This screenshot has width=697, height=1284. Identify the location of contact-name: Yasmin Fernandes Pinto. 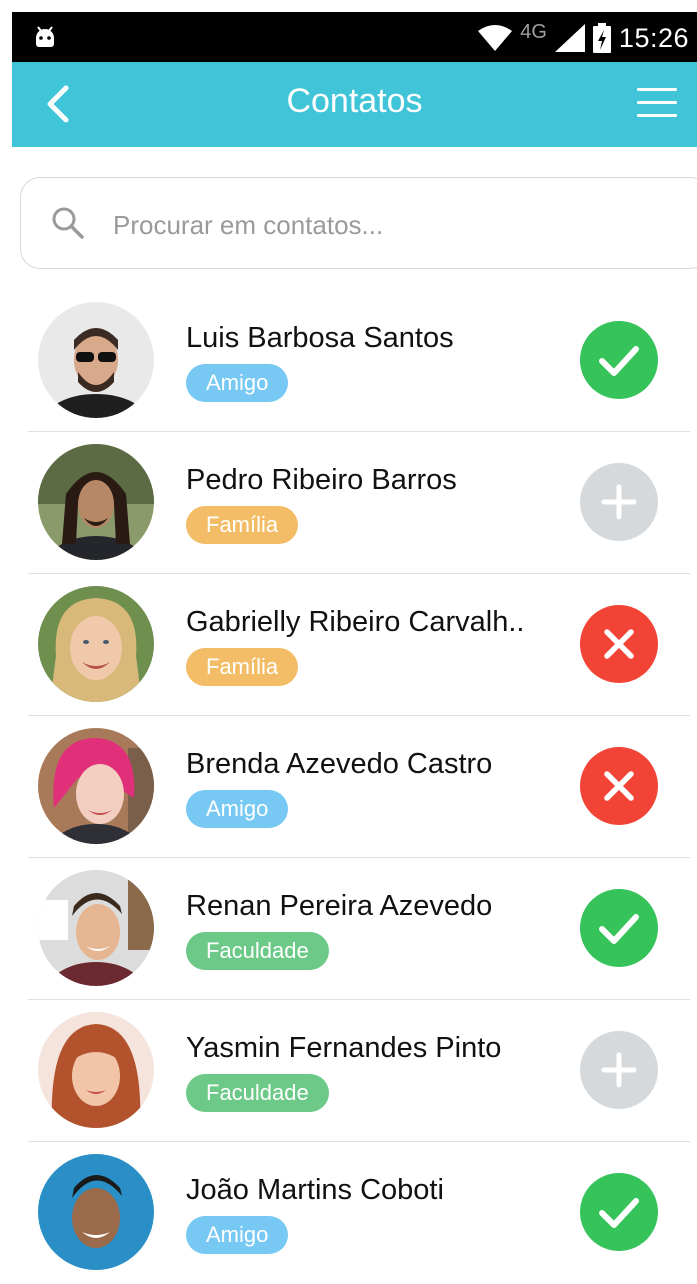
(344, 1048).